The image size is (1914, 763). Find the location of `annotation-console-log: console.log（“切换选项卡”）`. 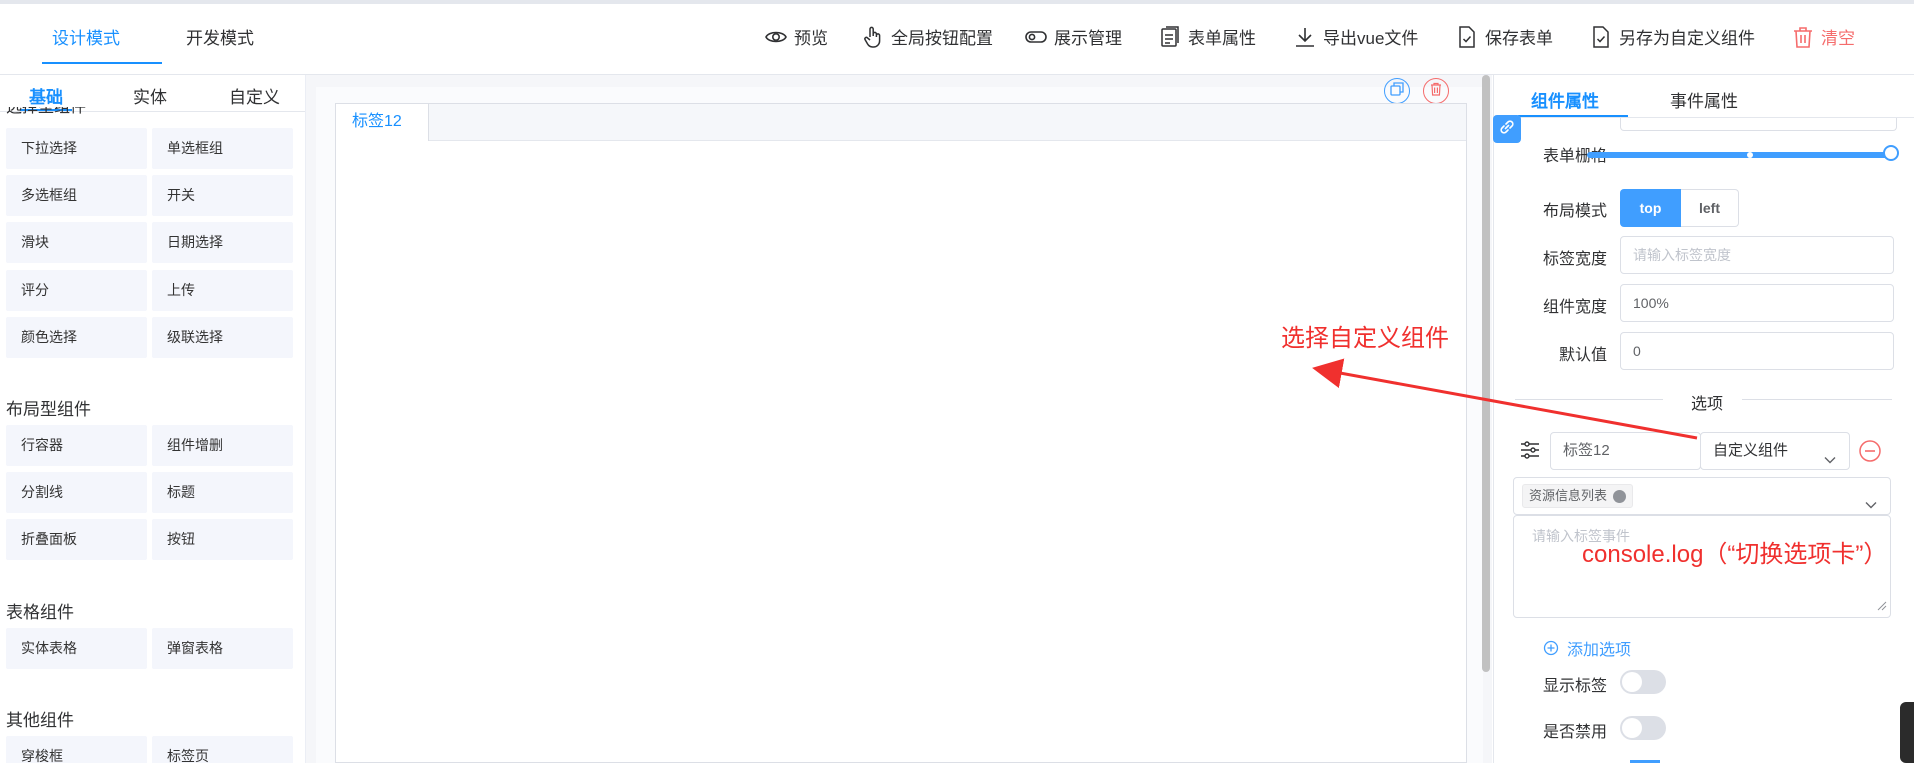

annotation-console-log: console.log（“切换选项卡”） is located at coordinates (1735, 554).